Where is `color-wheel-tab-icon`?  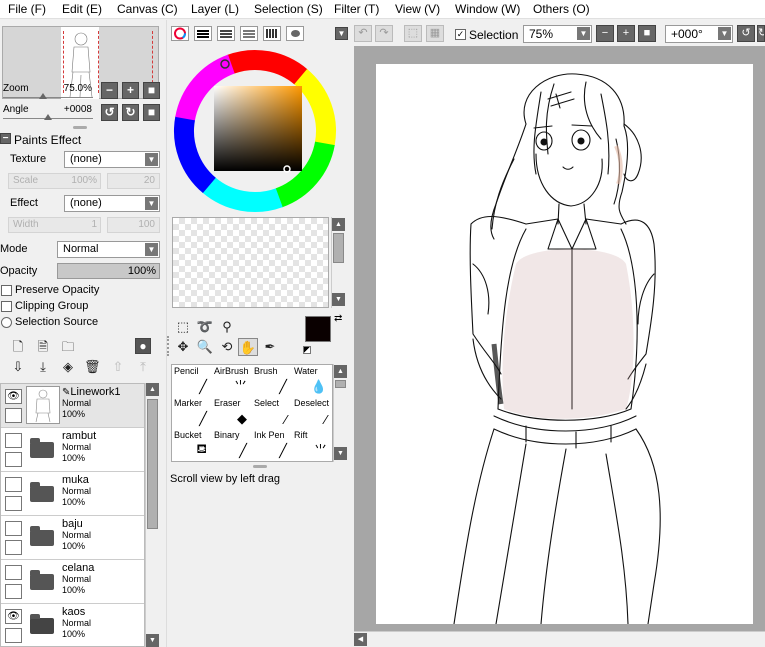
color-wheel-tab-icon is located at coordinates (180, 33).